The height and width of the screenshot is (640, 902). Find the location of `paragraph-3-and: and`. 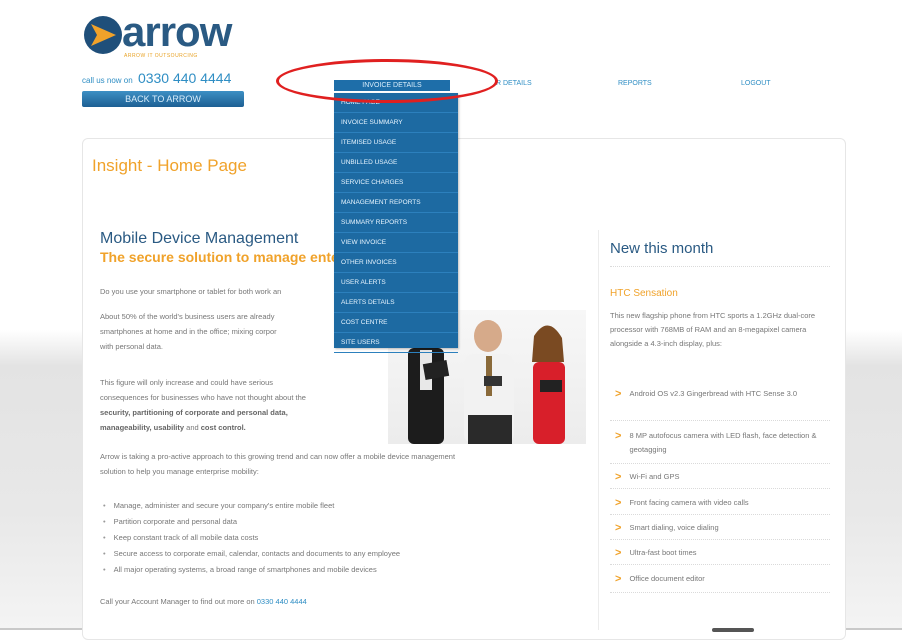

paragraph-3-and: and is located at coordinates (192, 427).